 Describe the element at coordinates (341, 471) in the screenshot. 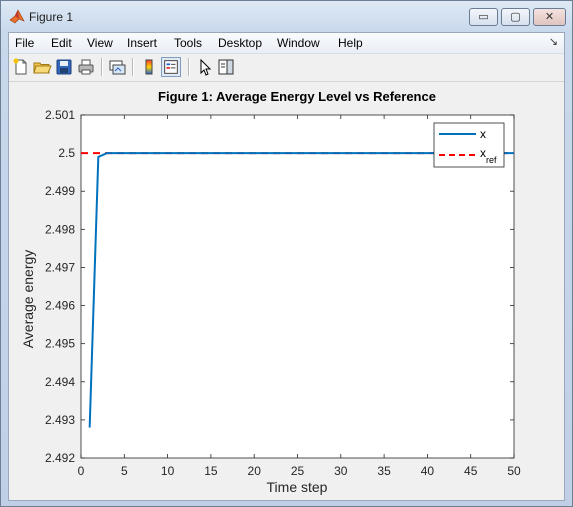

I see `x-tick-label: 30` at that location.